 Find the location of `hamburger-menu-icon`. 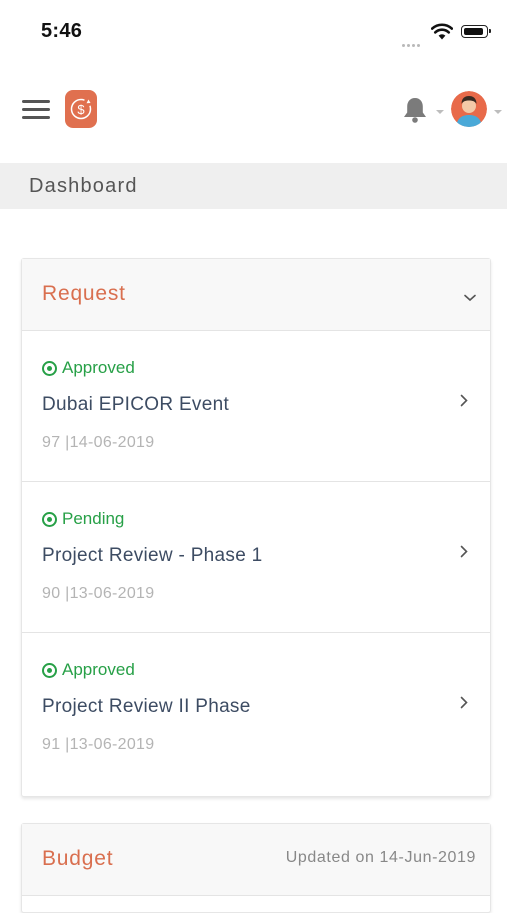

hamburger-menu-icon is located at coordinates (36, 111).